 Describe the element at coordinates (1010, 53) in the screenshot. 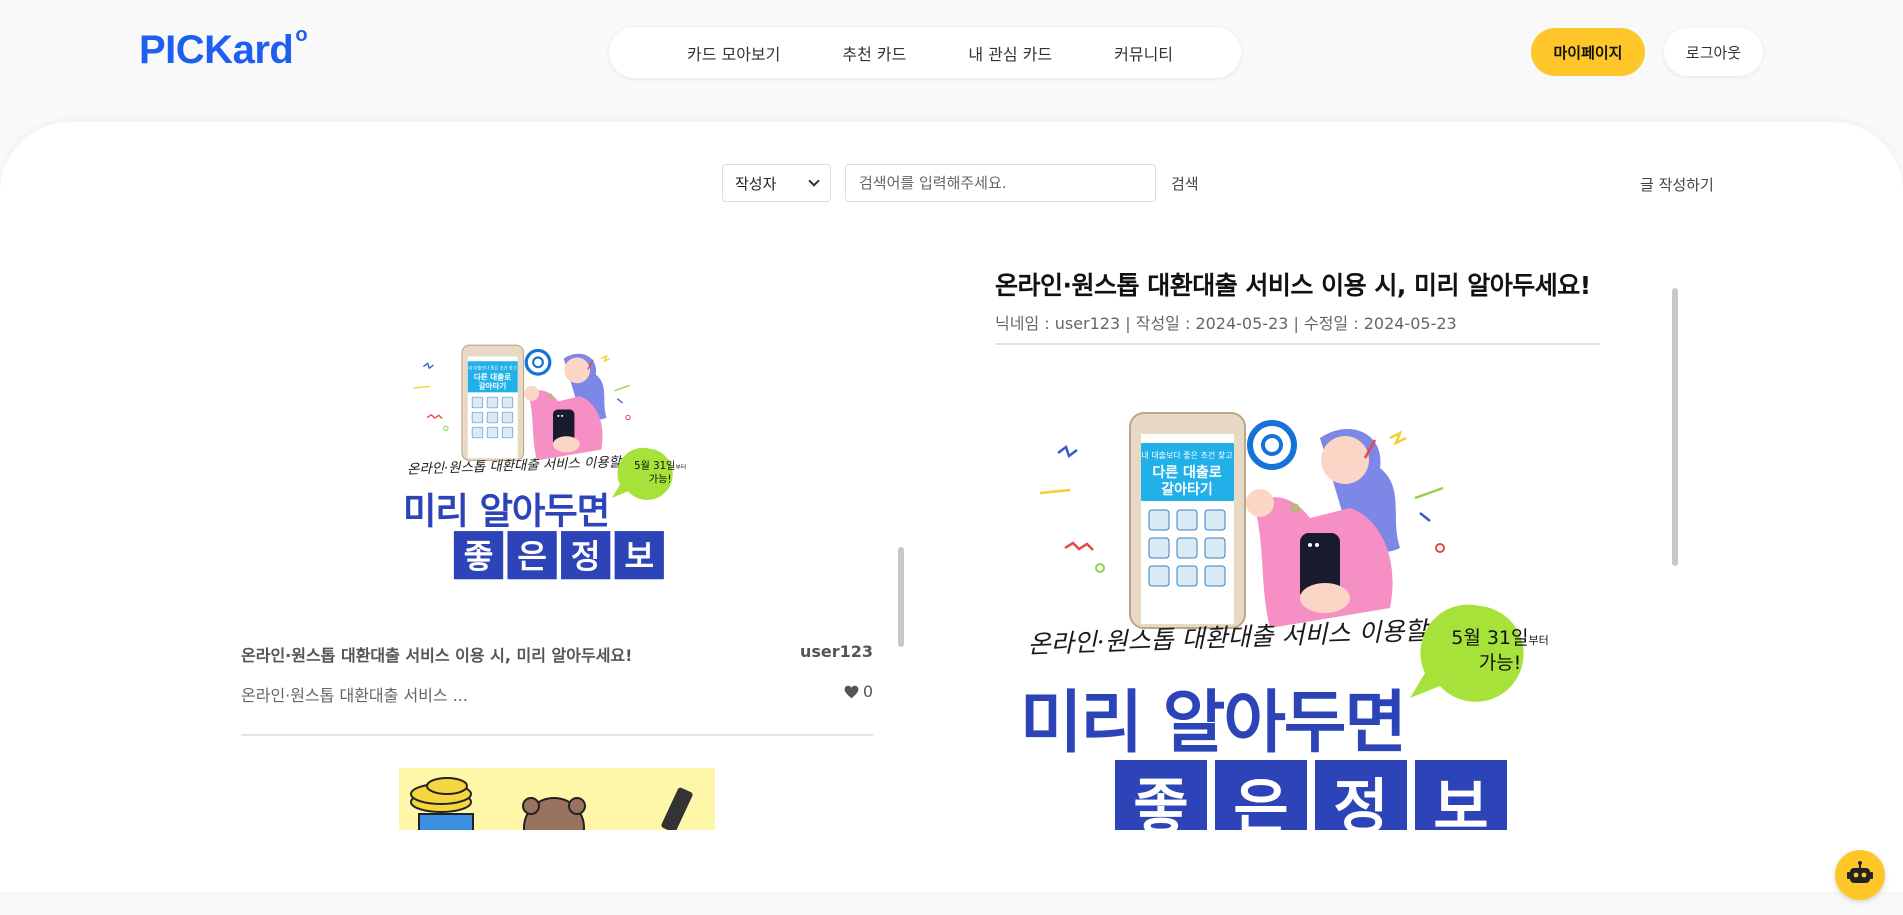

I see `nav-item-favorites: 내 관심 카드` at that location.